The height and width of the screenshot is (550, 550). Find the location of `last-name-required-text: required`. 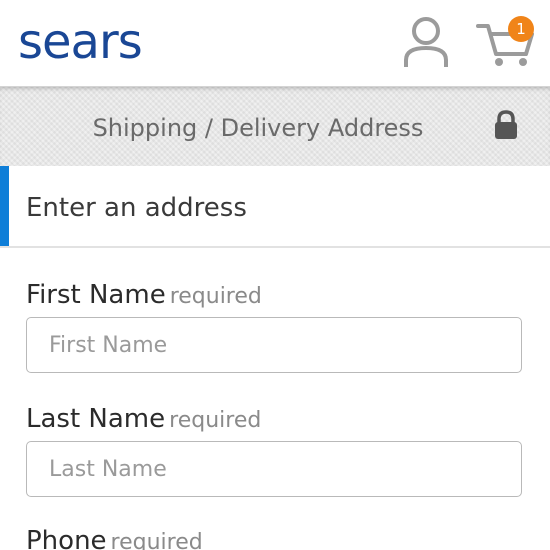

last-name-required-text: required is located at coordinates (215, 420).